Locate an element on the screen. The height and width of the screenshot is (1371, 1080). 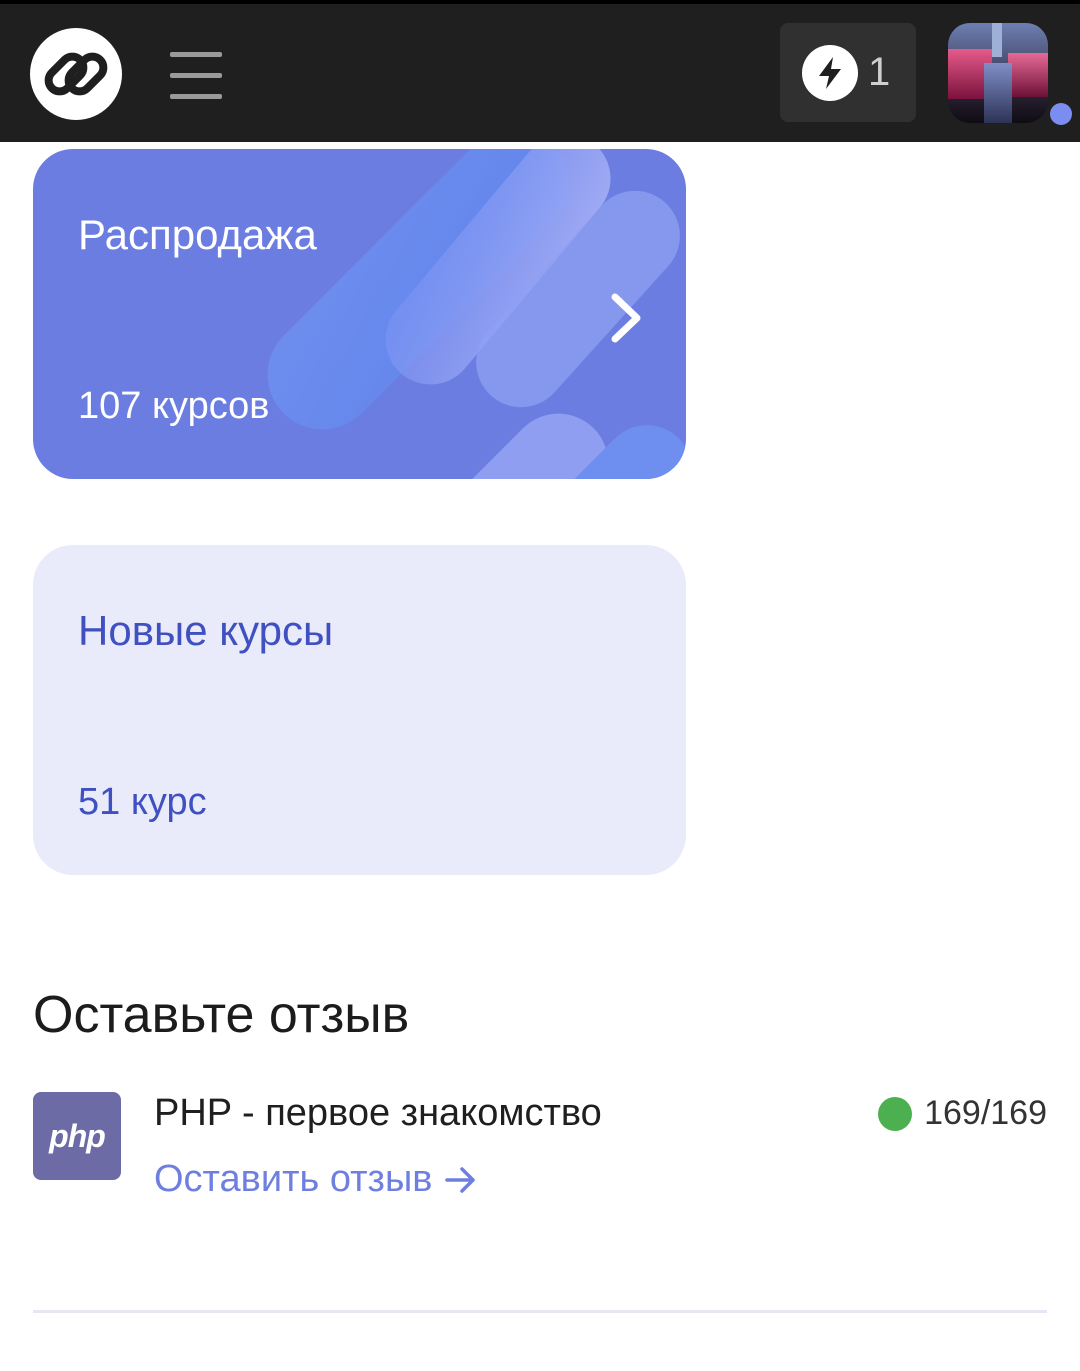
sale-card: Распродажа 107 курсов is located at coordinates (359, 314).